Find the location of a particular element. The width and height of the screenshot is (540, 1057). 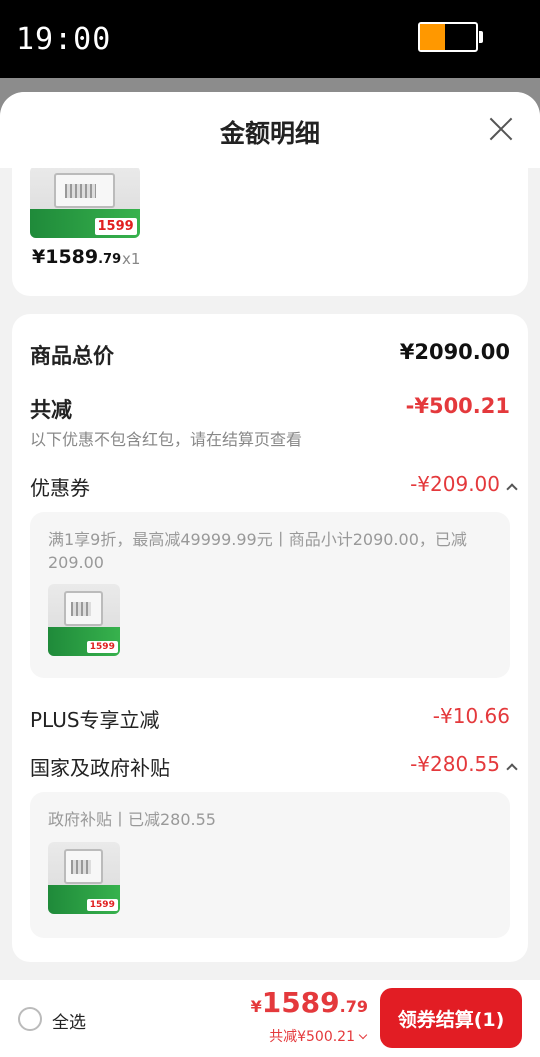

plus-label: PLUS专享立减 is located at coordinates (95, 720).